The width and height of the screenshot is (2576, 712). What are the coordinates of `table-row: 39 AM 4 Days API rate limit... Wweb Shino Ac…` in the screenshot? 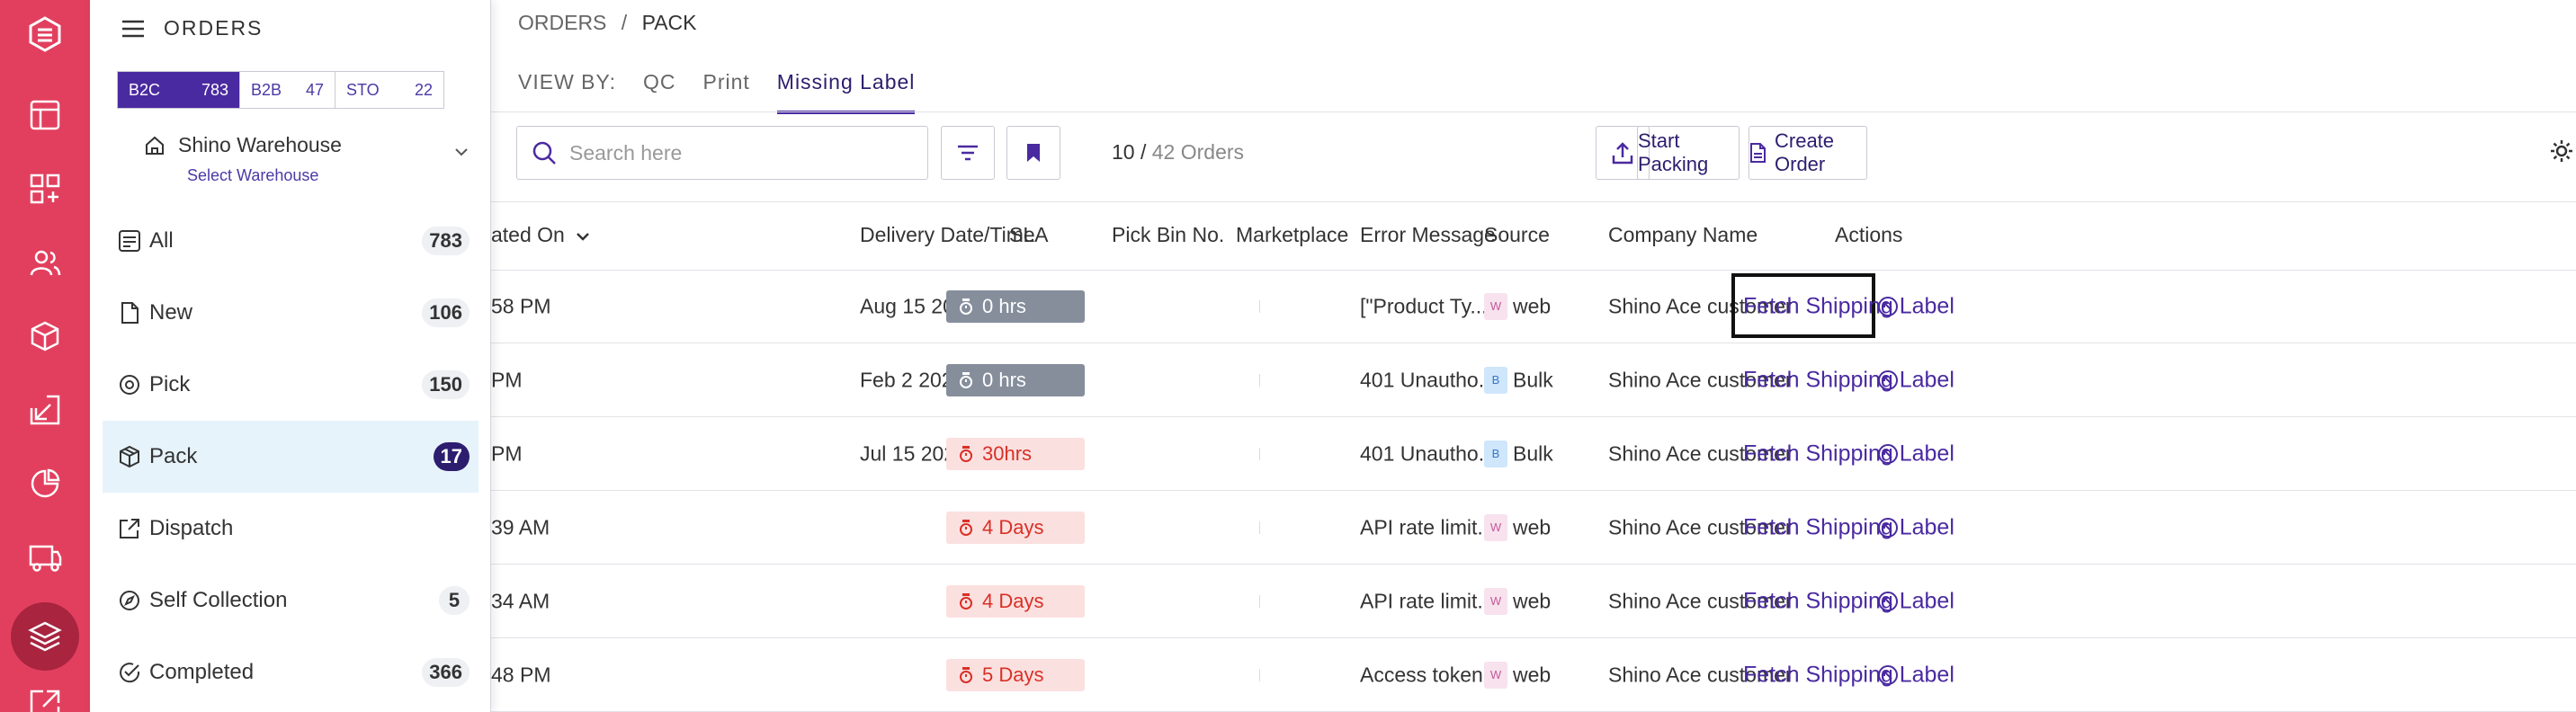 It's located at (1533, 528).